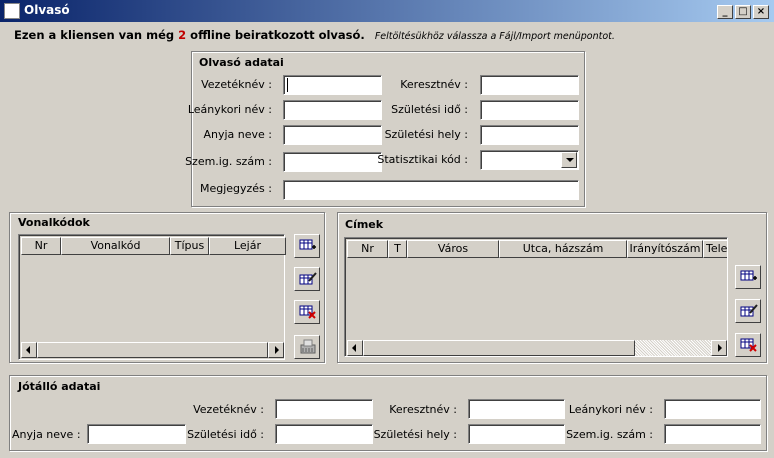 Image resolution: width=774 pixels, height=458 pixels. What do you see at coordinates (569, 160) in the screenshot?
I see `chevron-down-icon` at bounding box center [569, 160].